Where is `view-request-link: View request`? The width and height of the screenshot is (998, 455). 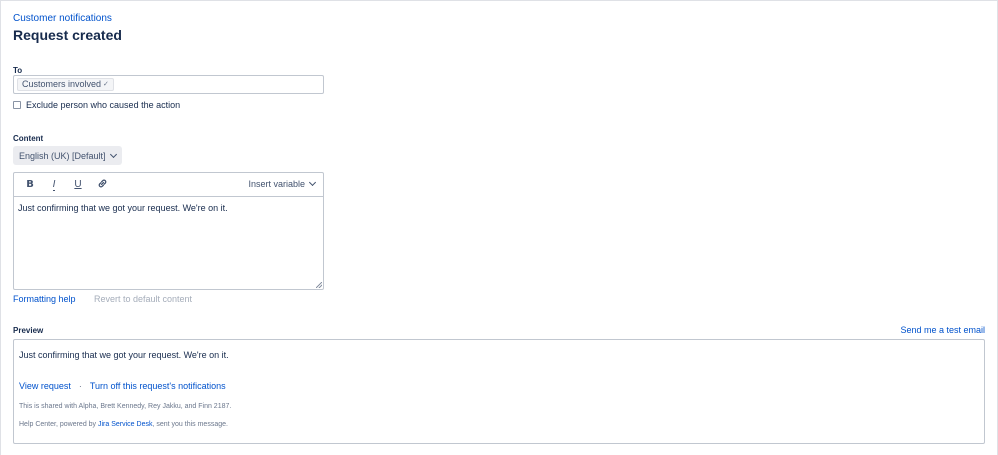 view-request-link: View request is located at coordinates (45, 386).